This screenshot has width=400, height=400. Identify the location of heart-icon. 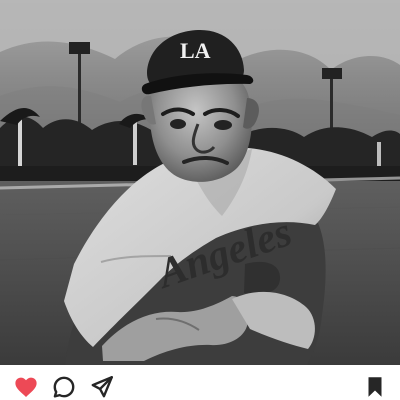
(26, 387).